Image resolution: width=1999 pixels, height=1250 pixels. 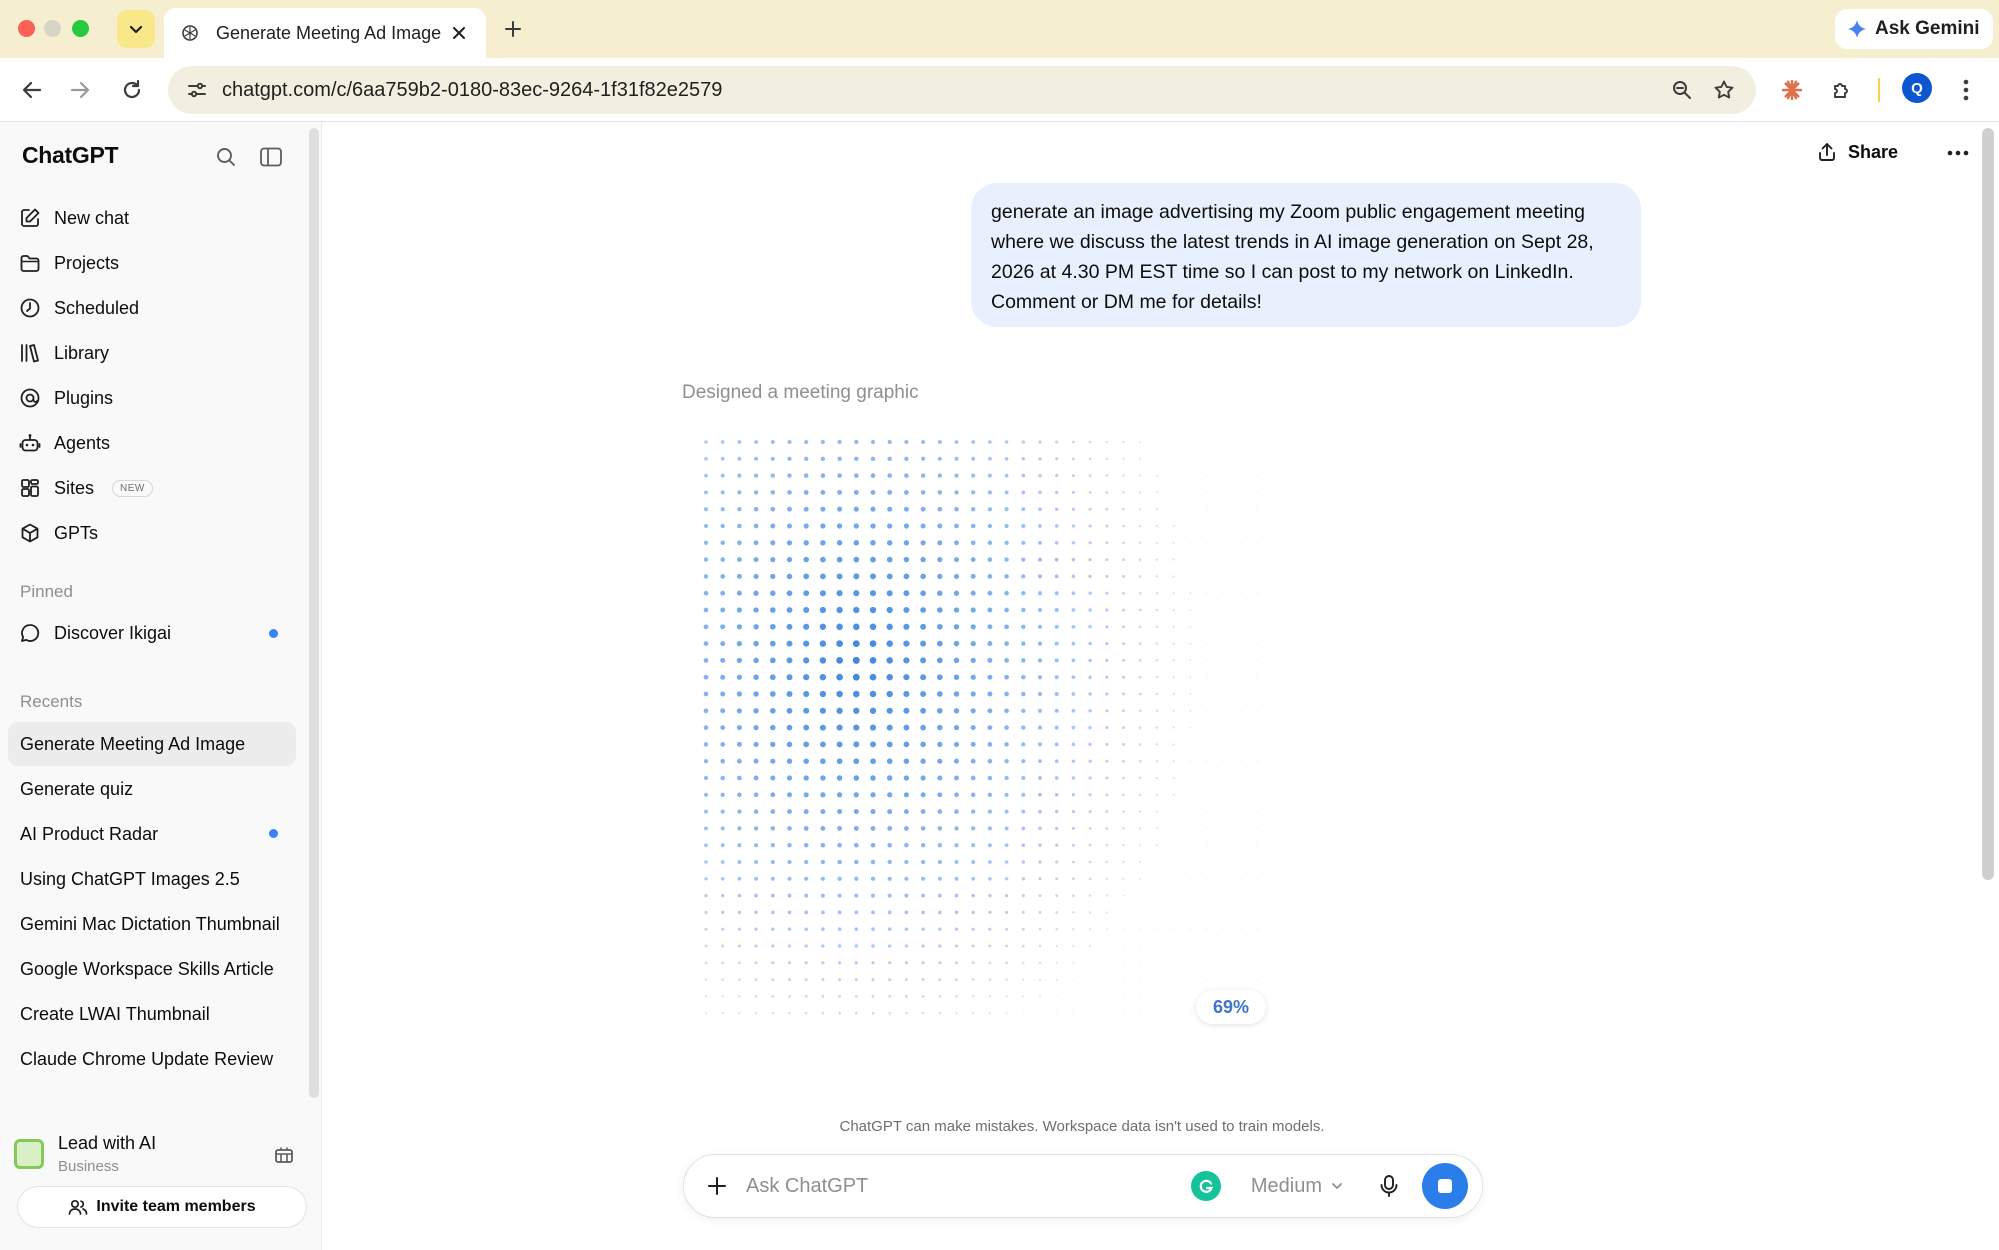 What do you see at coordinates (158, 633) in the screenshot?
I see `pinned-item-discover-ikigai: Discover Ikigai` at bounding box center [158, 633].